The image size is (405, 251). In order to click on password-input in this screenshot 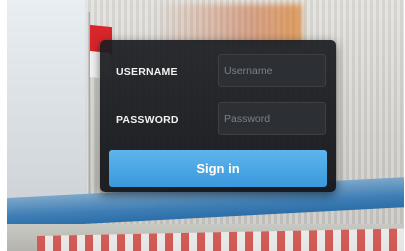, I will do `click(272, 118)`.